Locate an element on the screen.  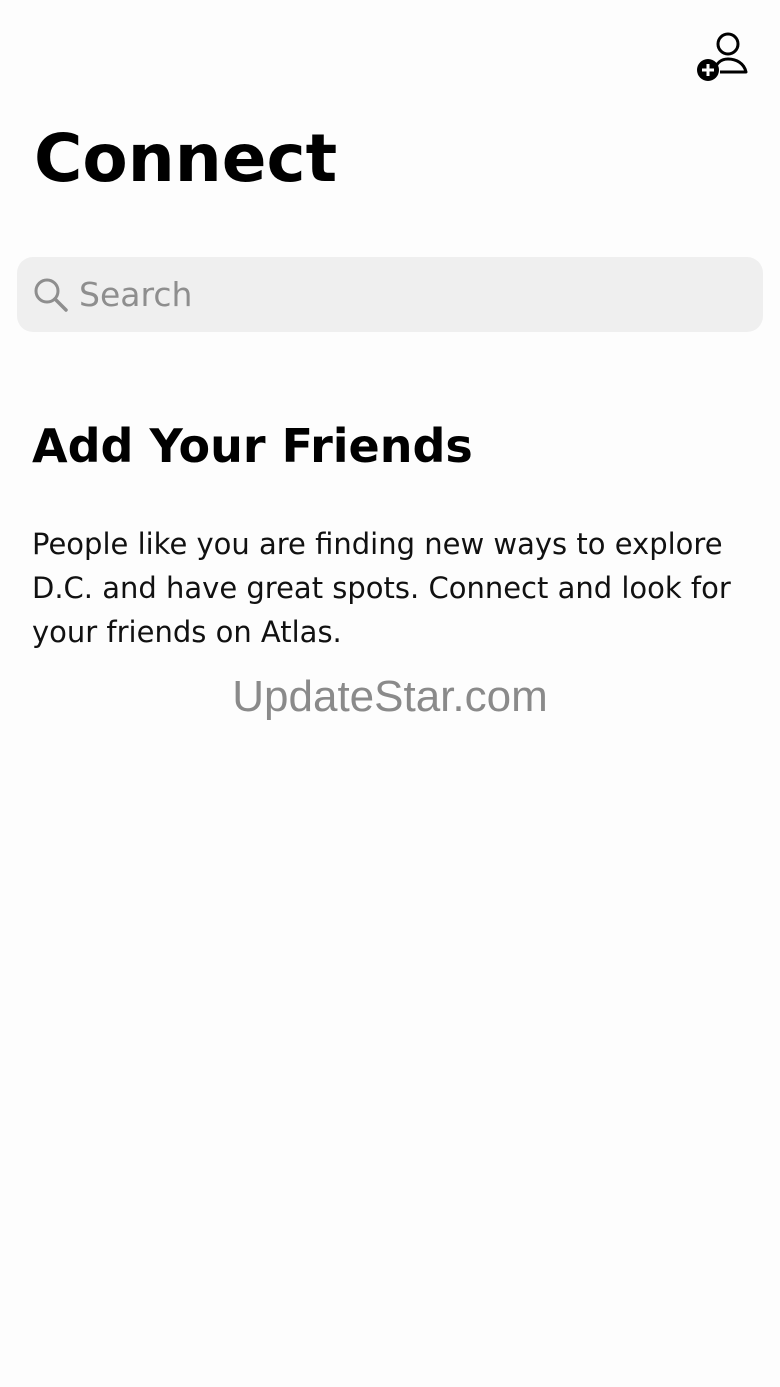
search-bar is located at coordinates (390, 294).